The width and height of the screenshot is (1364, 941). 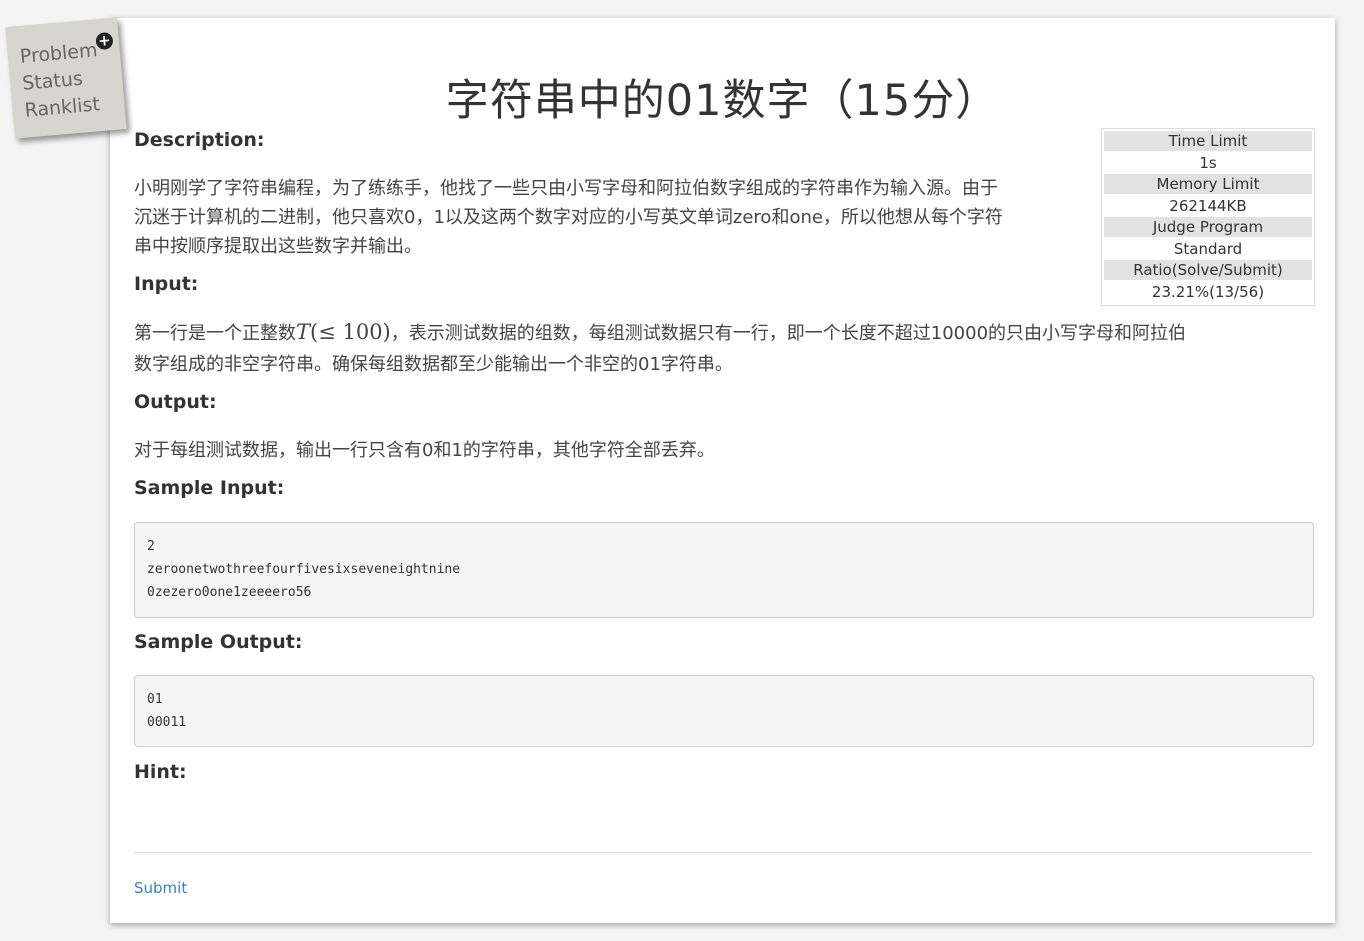 What do you see at coordinates (104, 41) in the screenshot?
I see `plus-icon: +` at bounding box center [104, 41].